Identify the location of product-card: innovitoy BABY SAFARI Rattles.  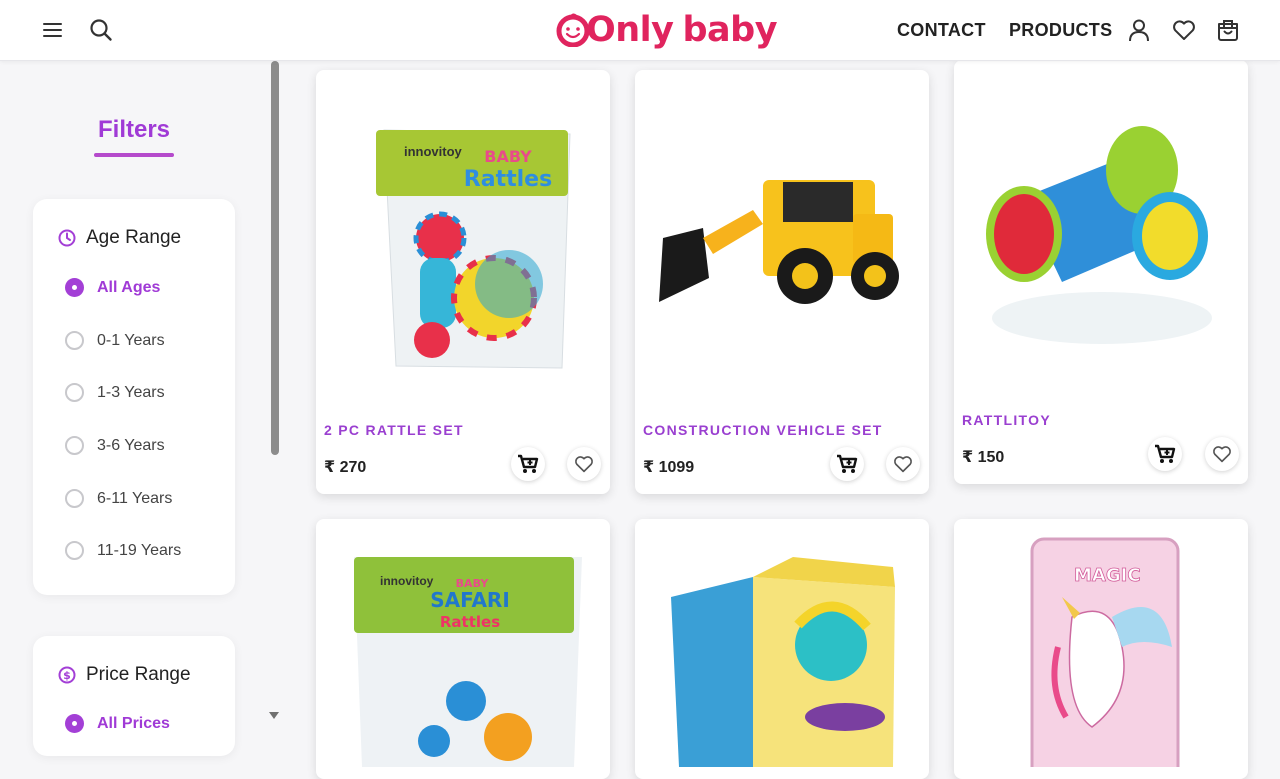
(463, 649).